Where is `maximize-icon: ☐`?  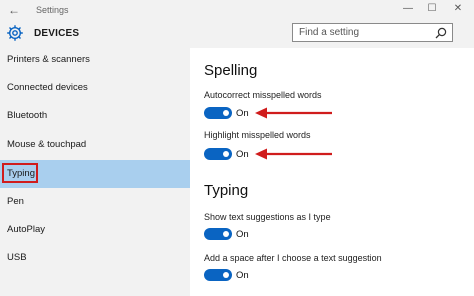
maximize-icon: ☐ is located at coordinates (432, 8).